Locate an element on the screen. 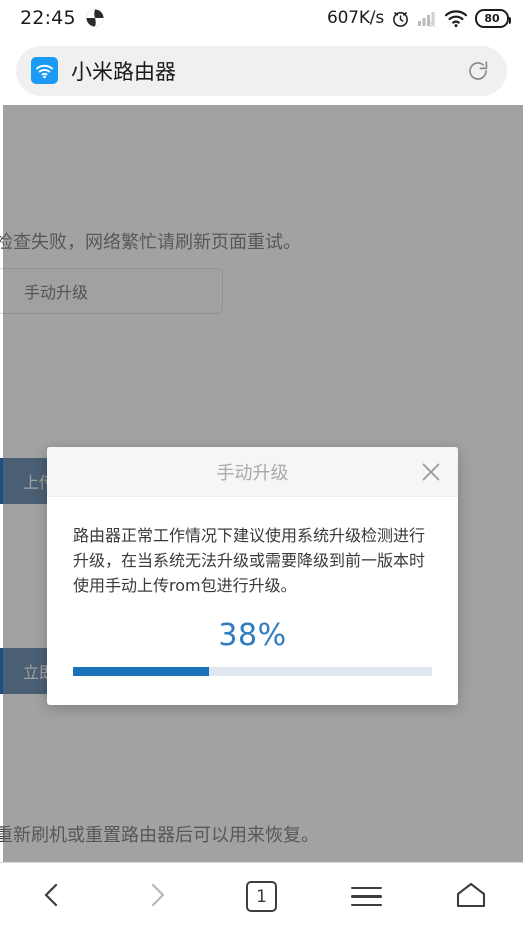 The image size is (523, 930). status-bar-left: 22:45 is located at coordinates (62, 18).